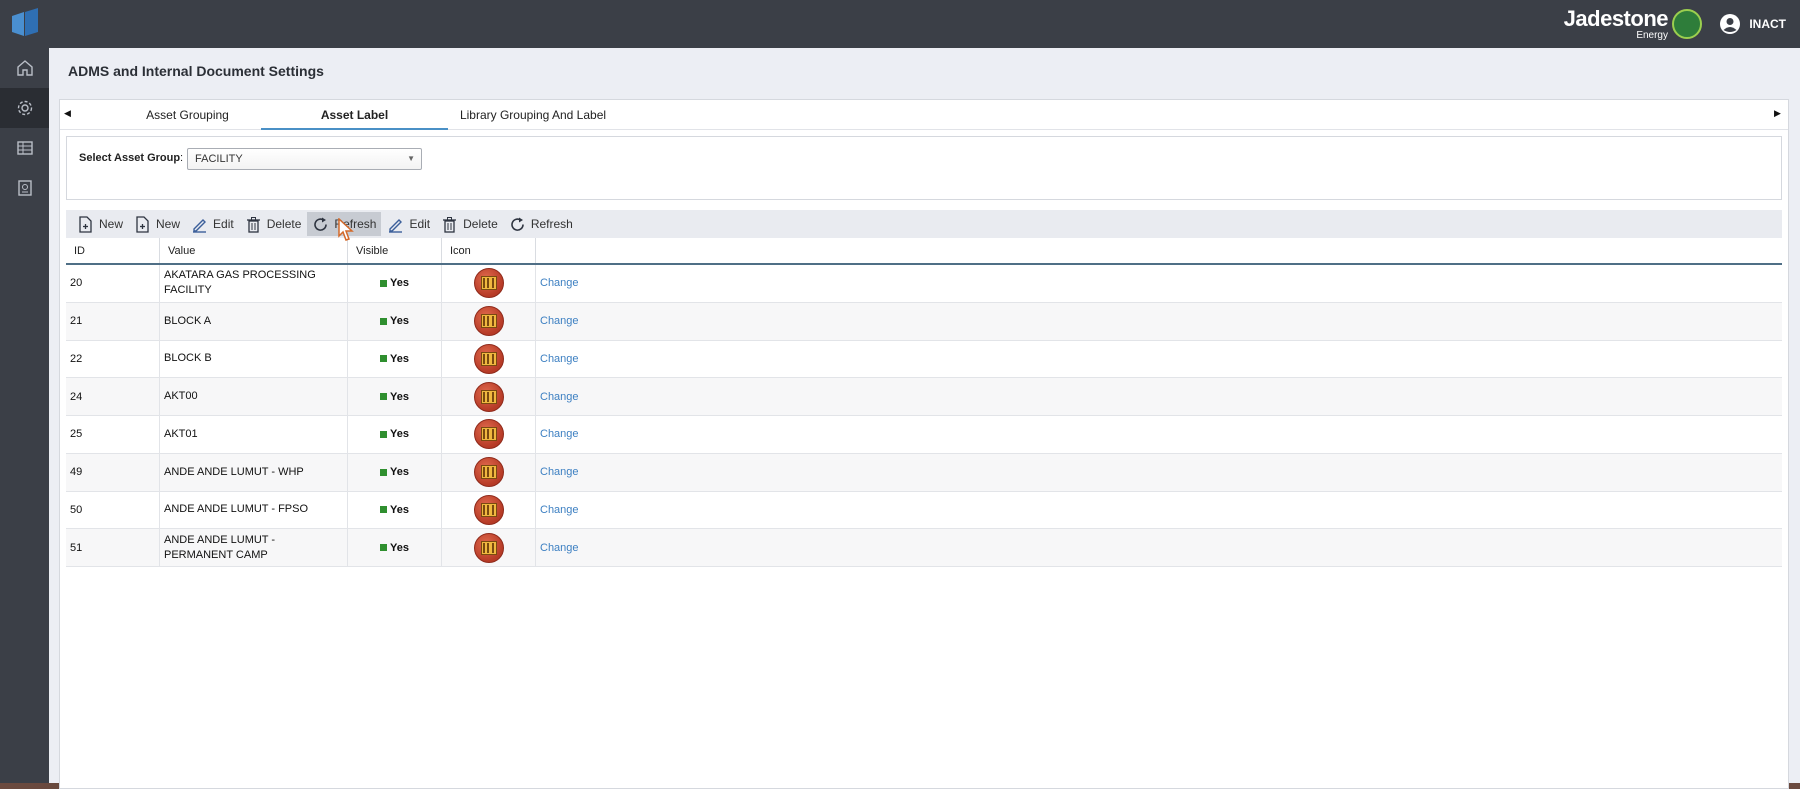  Describe the element at coordinates (489, 250) in the screenshot. I see `column-header-icon: Icon` at that location.